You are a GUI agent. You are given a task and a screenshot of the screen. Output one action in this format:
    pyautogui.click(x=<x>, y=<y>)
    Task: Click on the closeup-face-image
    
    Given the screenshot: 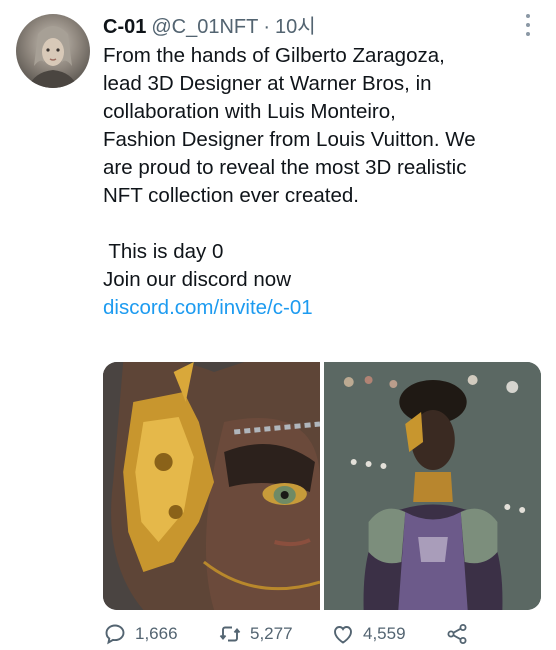 What is the action you would take?
    pyautogui.click(x=211, y=486)
    